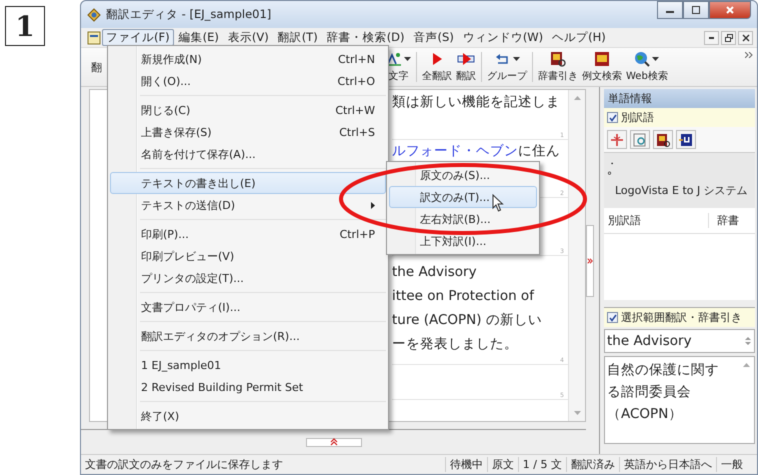  Describe the element at coordinates (455, 344) in the screenshot. I see `sentence-text: ーを発表しました。` at that location.